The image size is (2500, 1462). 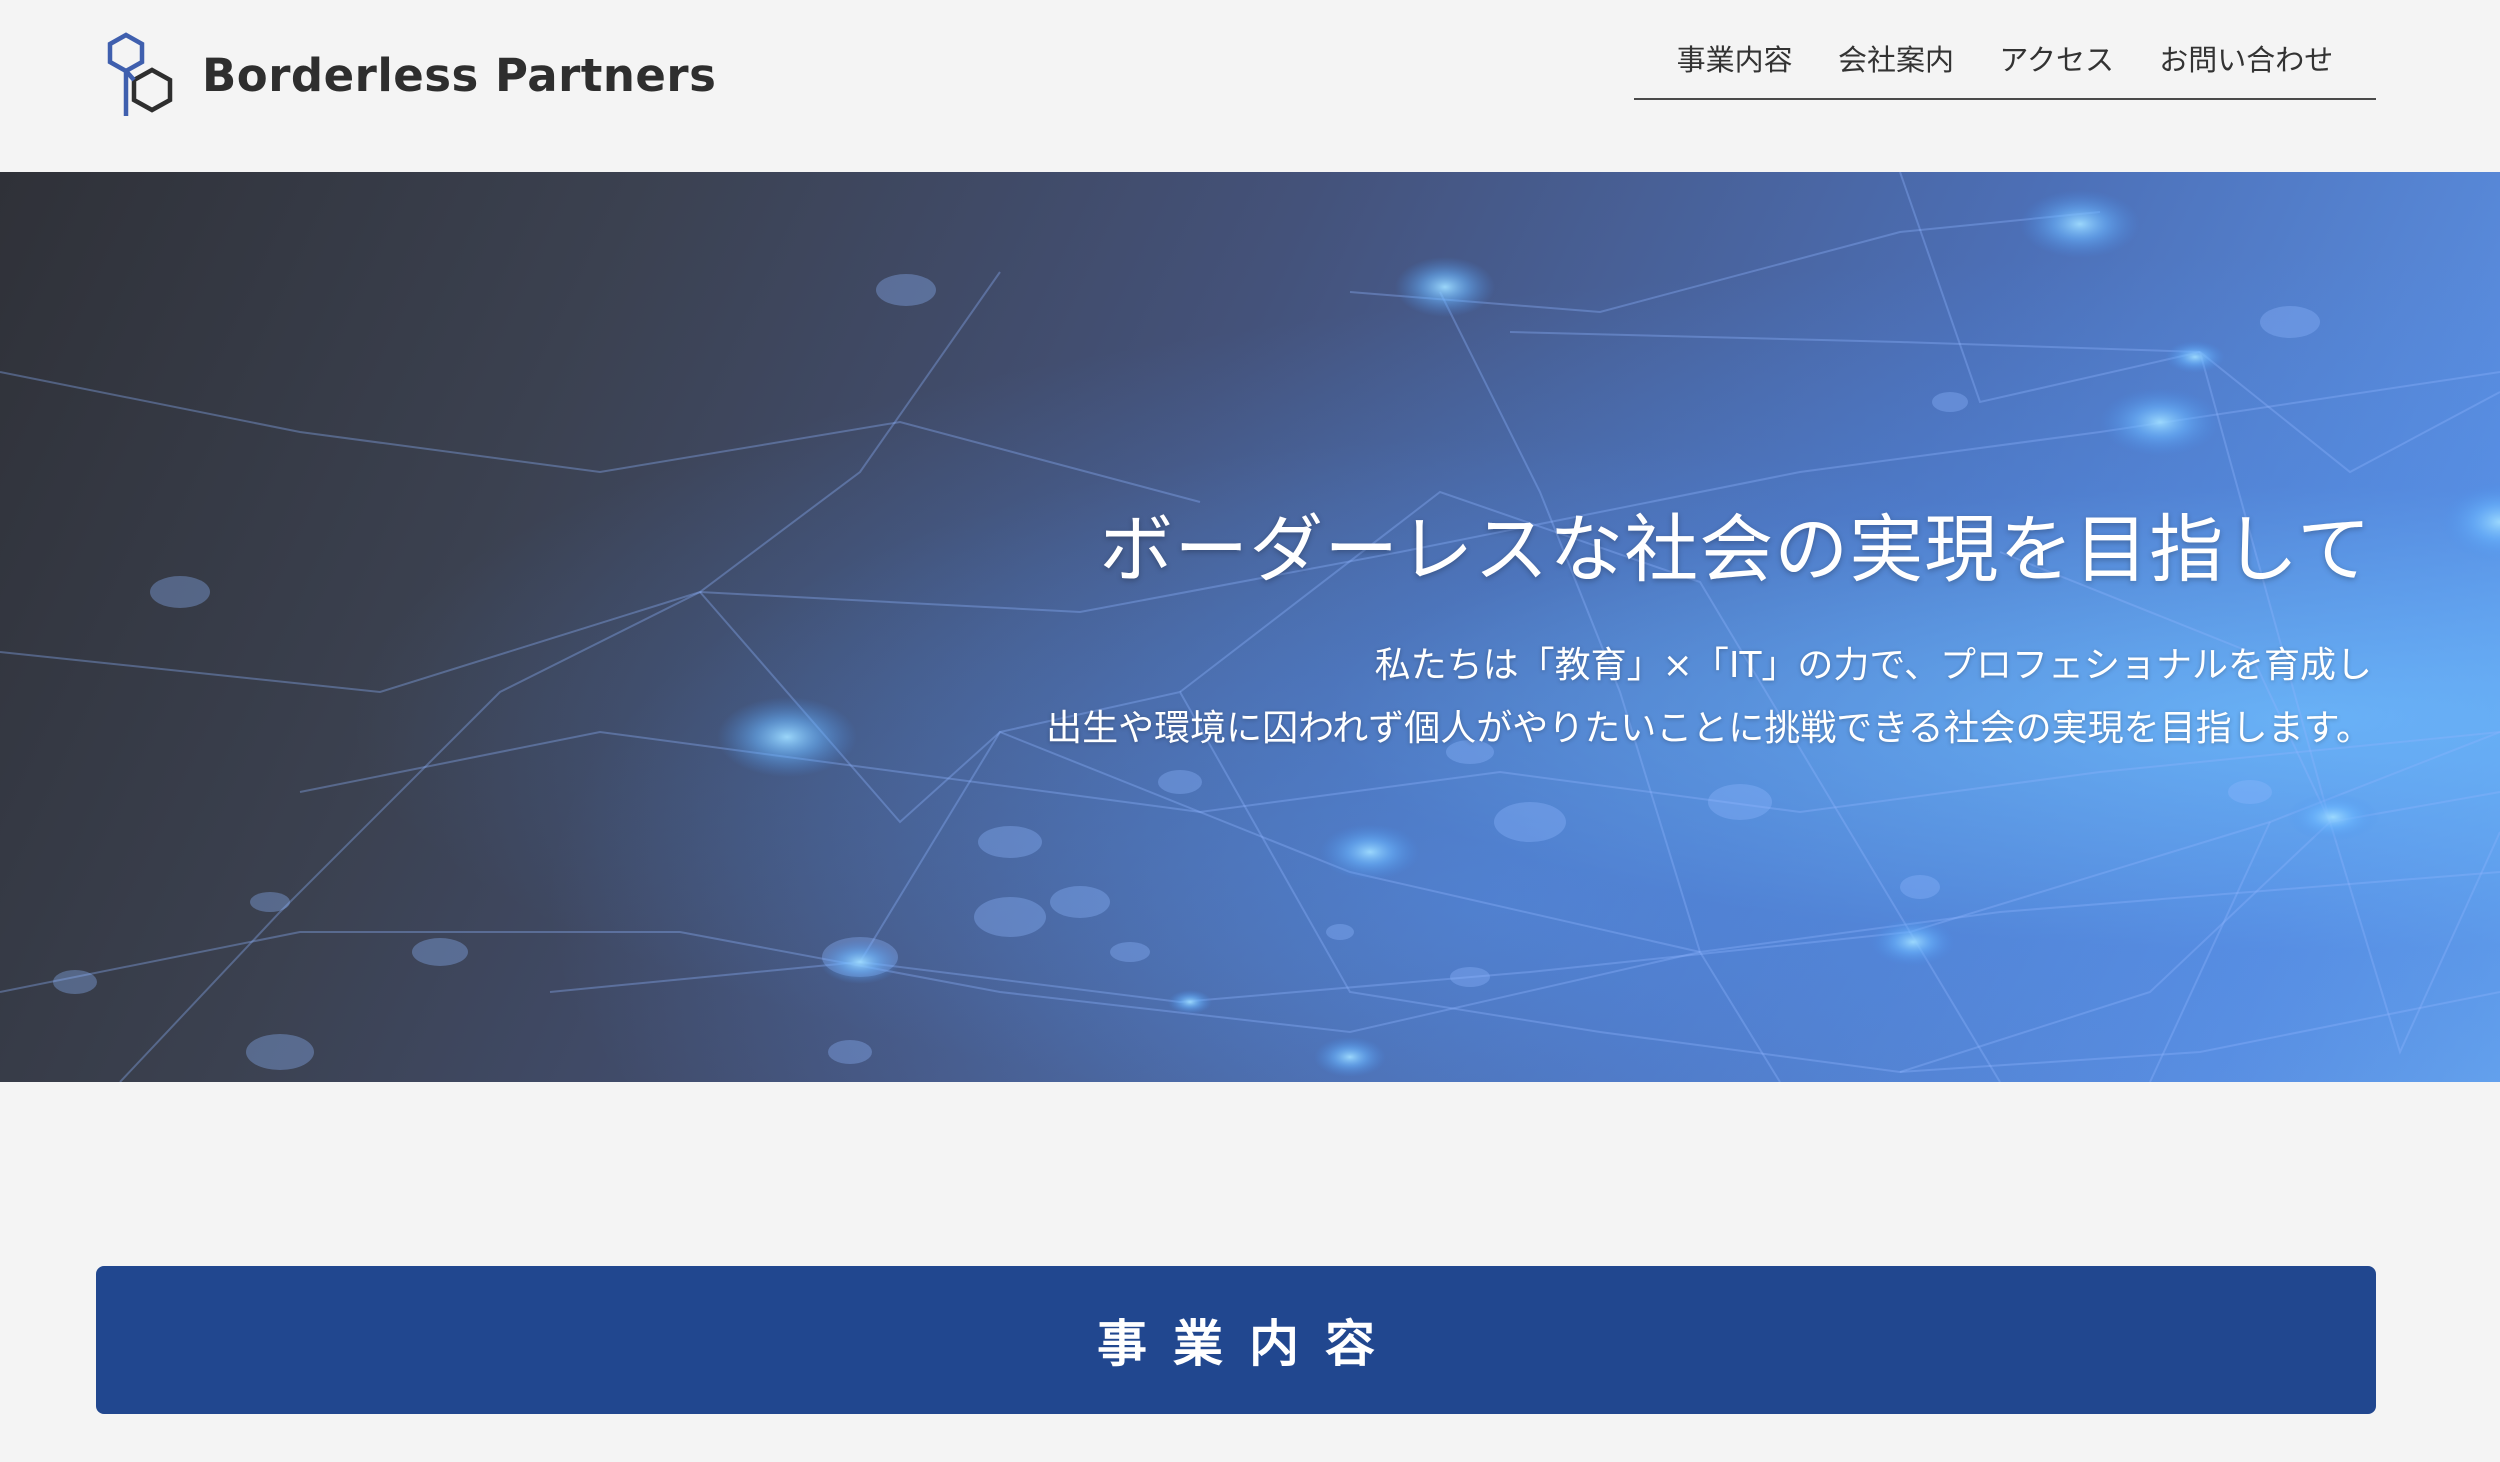 I want to click on global-nav: 事業内容 会社案内 アクセス お問い合わせ, so click(x=2005, y=64).